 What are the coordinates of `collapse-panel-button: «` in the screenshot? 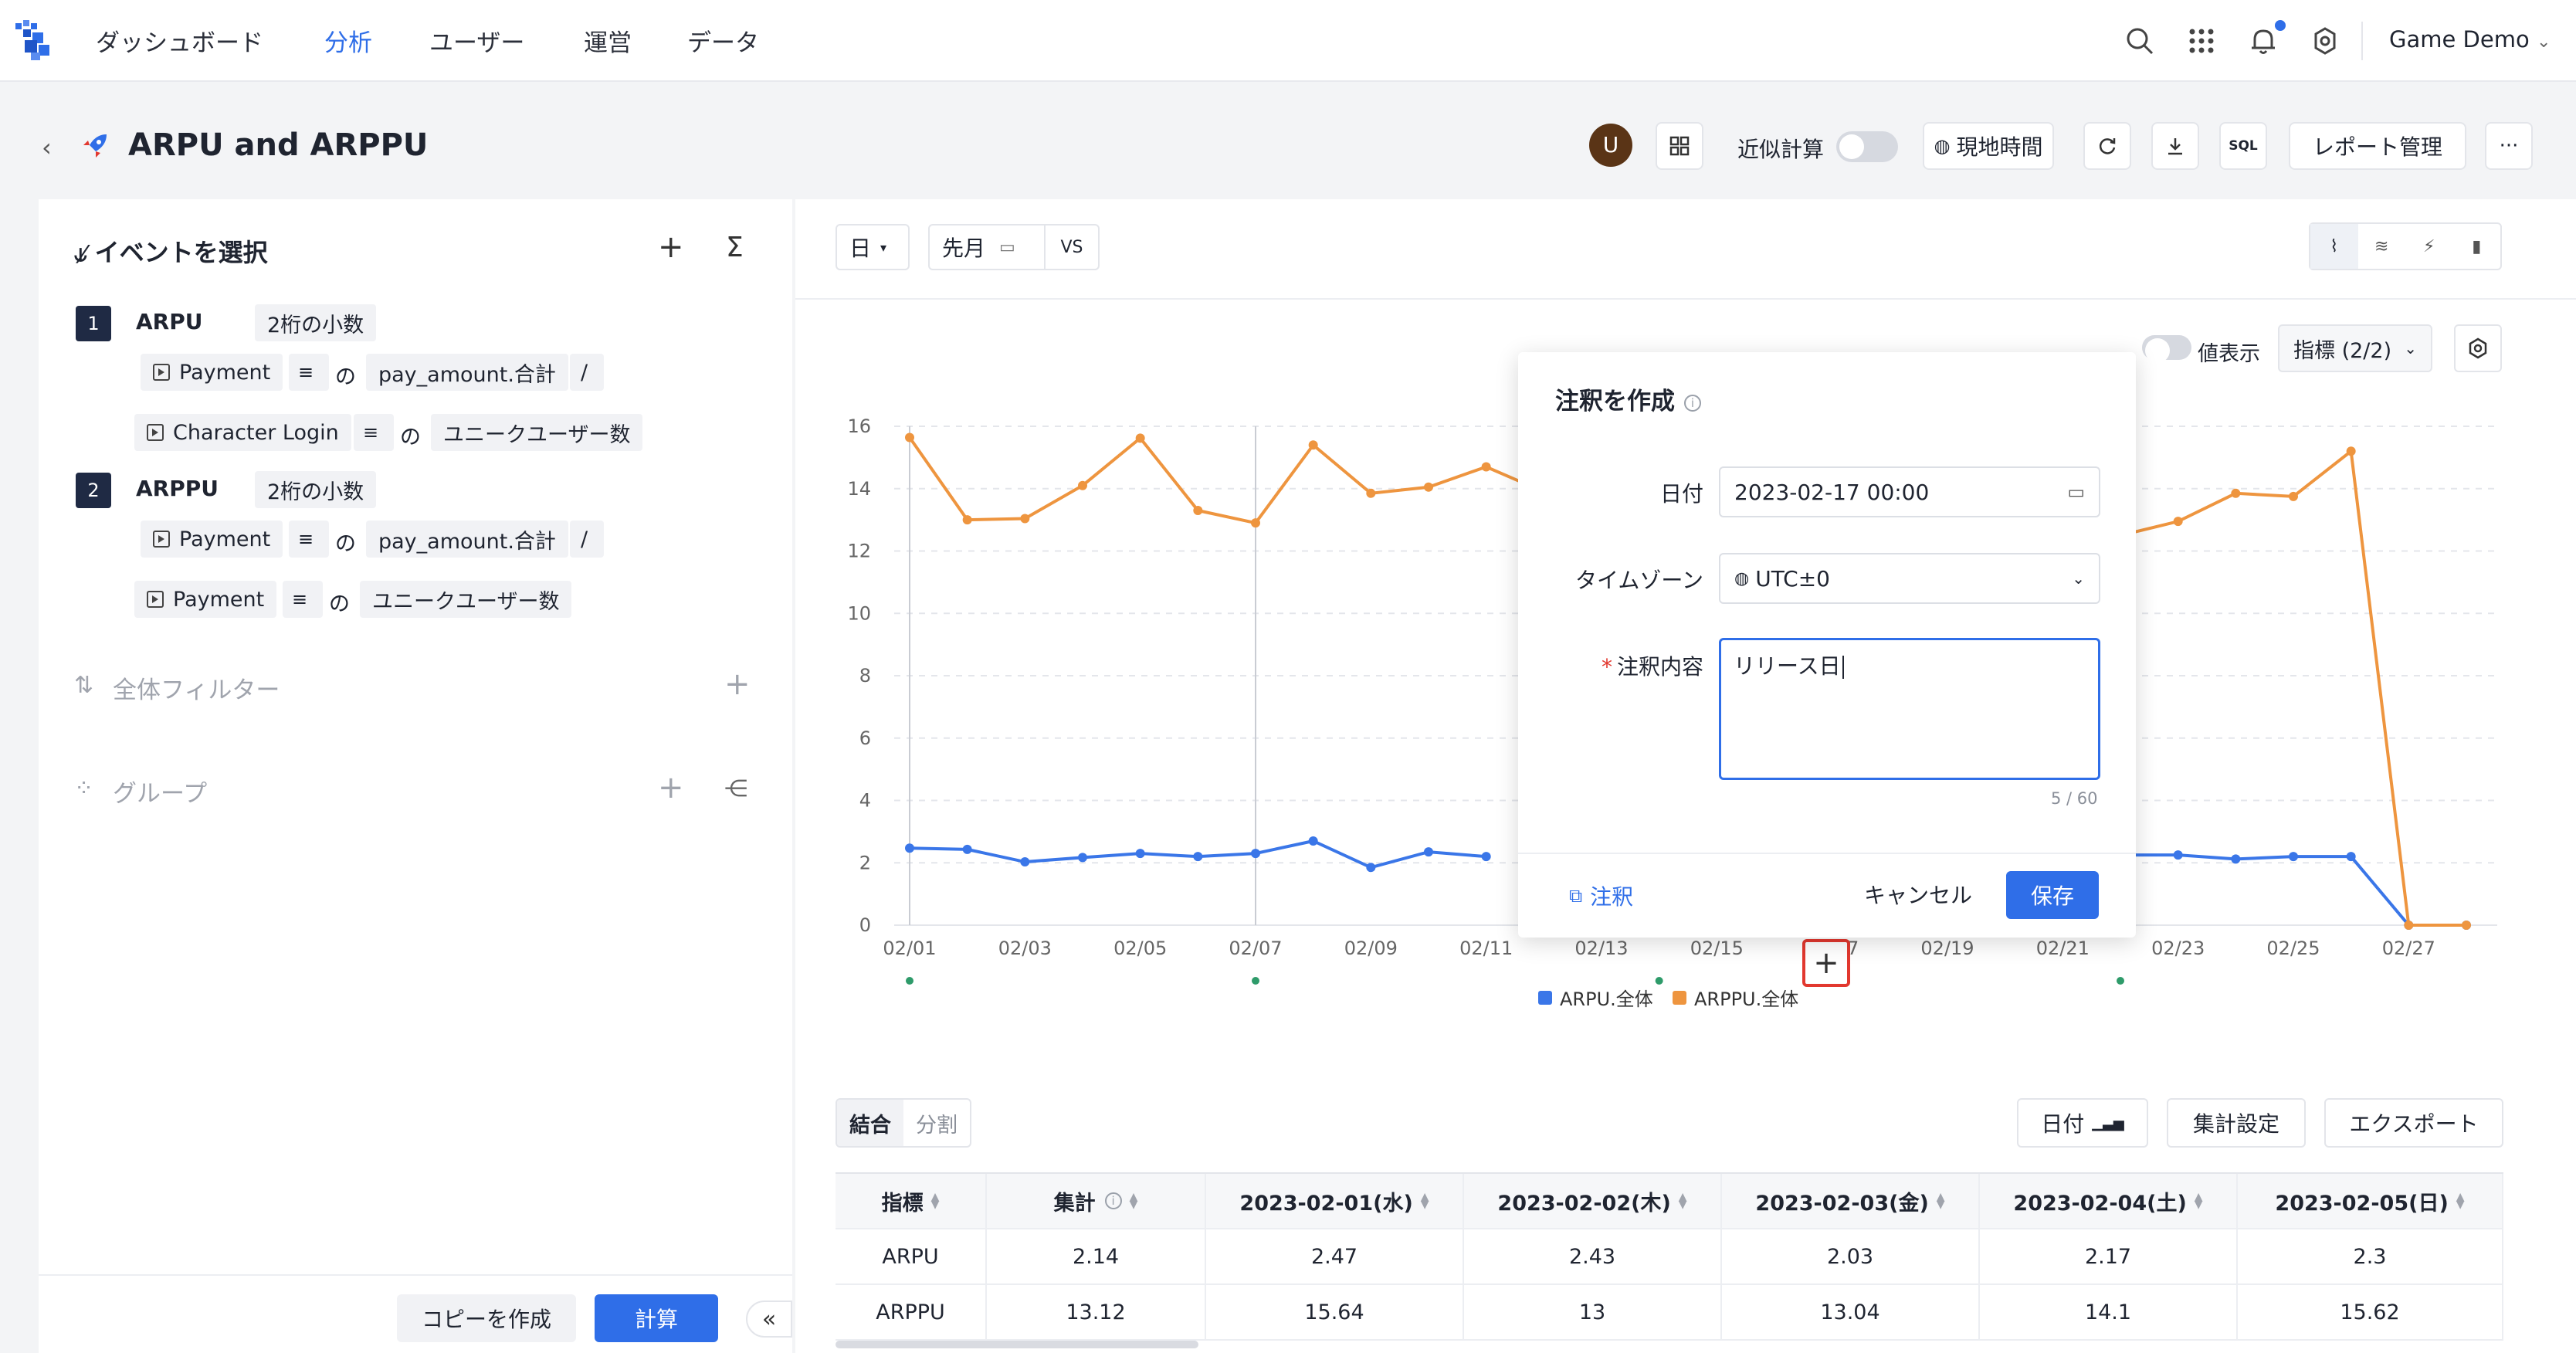 It's located at (769, 1319).